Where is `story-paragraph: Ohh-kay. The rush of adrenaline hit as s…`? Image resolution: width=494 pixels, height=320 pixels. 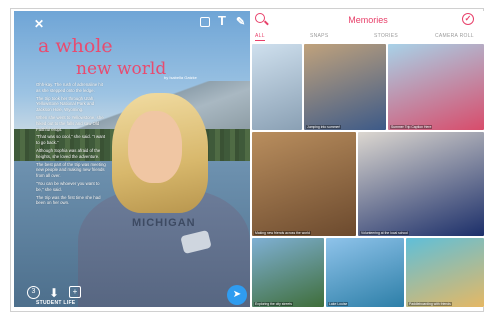
story-paragraph: Ohh-kay. The rush of adrenaline hit as s… is located at coordinates (69, 87).